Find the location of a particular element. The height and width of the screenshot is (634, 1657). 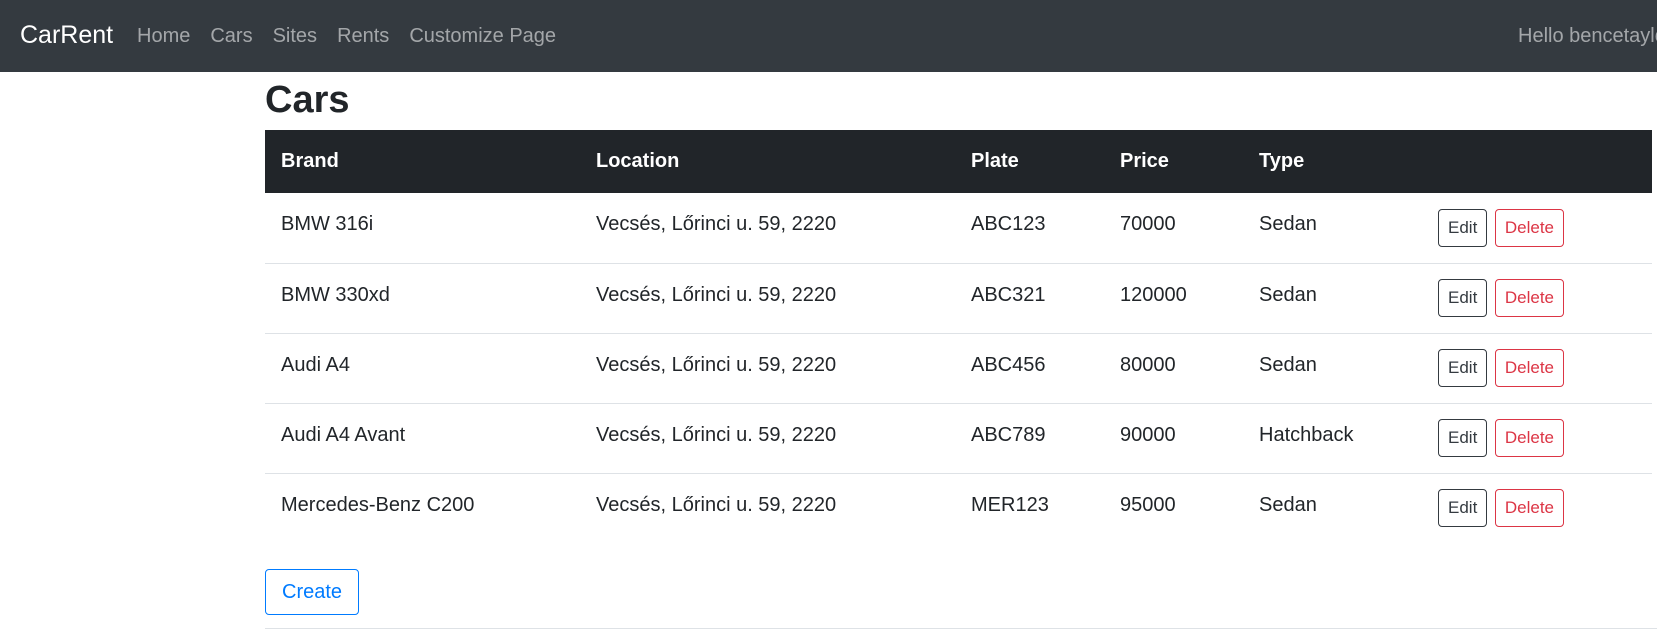

column-header-location: Location is located at coordinates (638, 161).